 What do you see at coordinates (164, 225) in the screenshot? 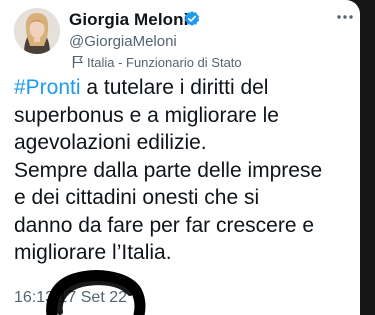
I see `tweet-text-line: danno da fare per far crescere e` at bounding box center [164, 225].